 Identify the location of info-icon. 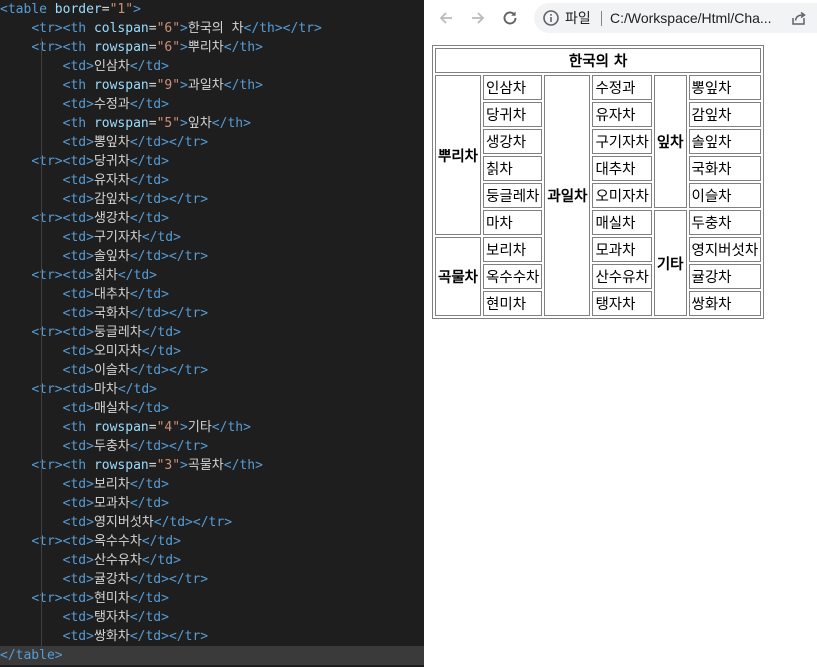
(551, 18).